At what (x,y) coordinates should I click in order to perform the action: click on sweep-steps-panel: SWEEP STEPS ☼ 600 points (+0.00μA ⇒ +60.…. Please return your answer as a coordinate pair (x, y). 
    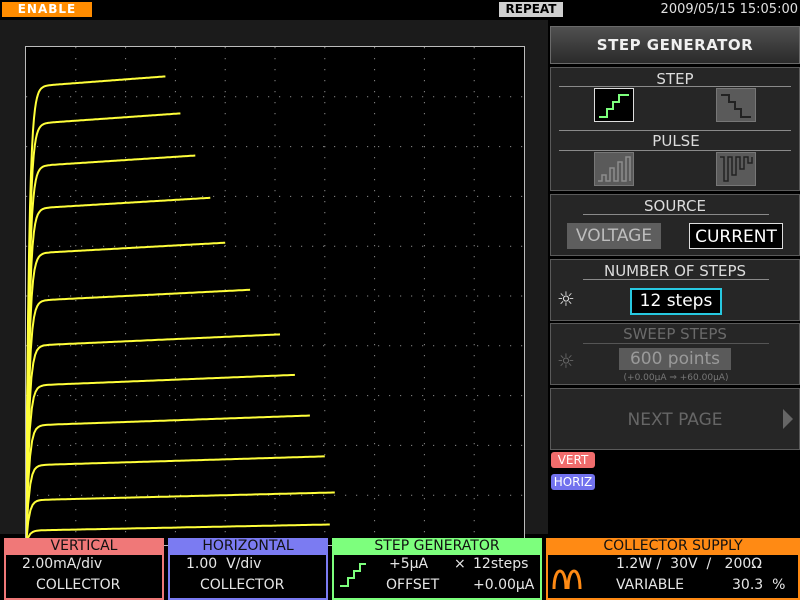
    Looking at the image, I should click on (675, 354).